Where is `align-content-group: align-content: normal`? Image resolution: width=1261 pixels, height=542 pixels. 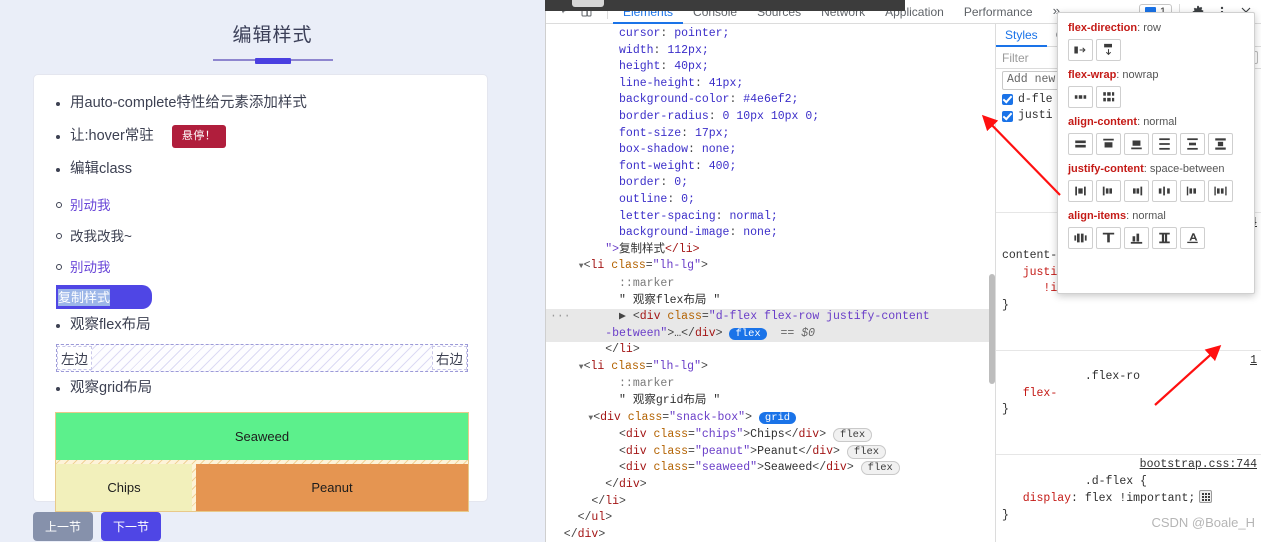 align-content-group: align-content: normal is located at coordinates (1156, 135).